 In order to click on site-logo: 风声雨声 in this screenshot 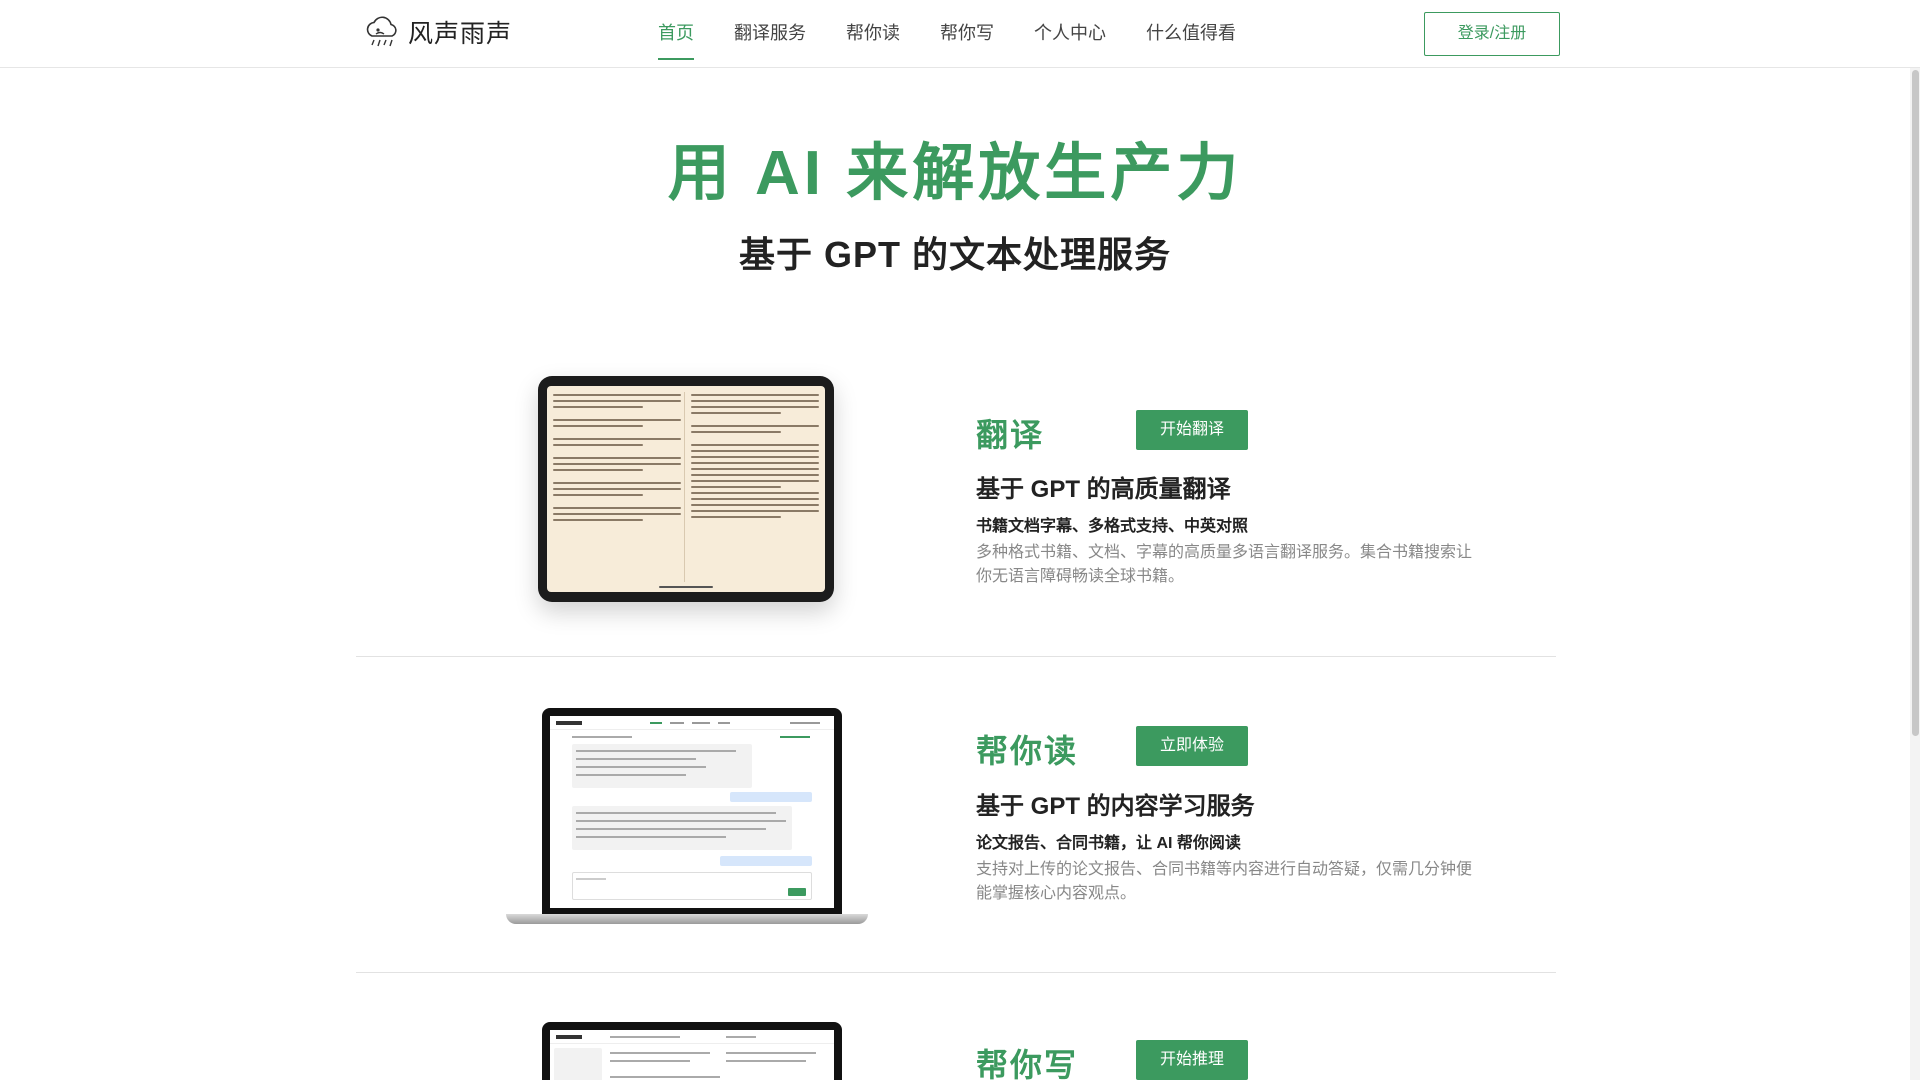, I will do `click(437, 32)`.